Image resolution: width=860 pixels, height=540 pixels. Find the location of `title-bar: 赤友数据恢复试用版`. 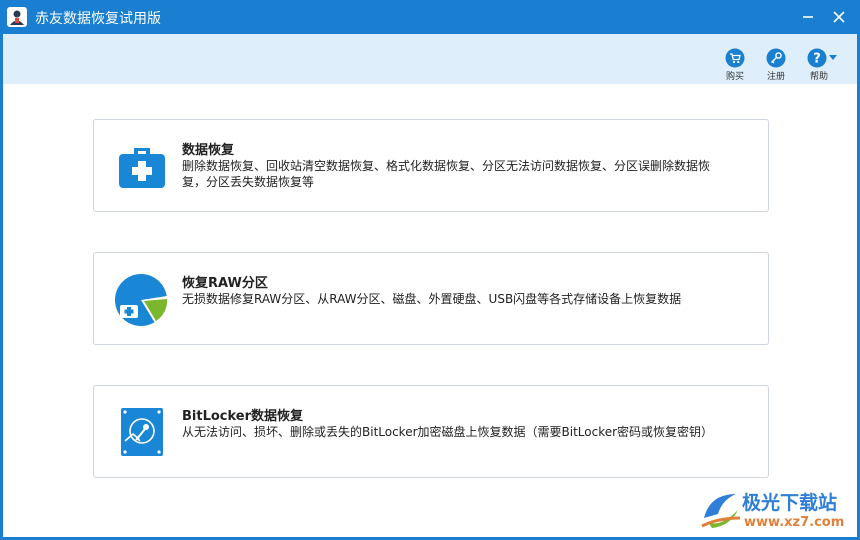

title-bar: 赤友数据恢复试用版 is located at coordinates (430, 17).